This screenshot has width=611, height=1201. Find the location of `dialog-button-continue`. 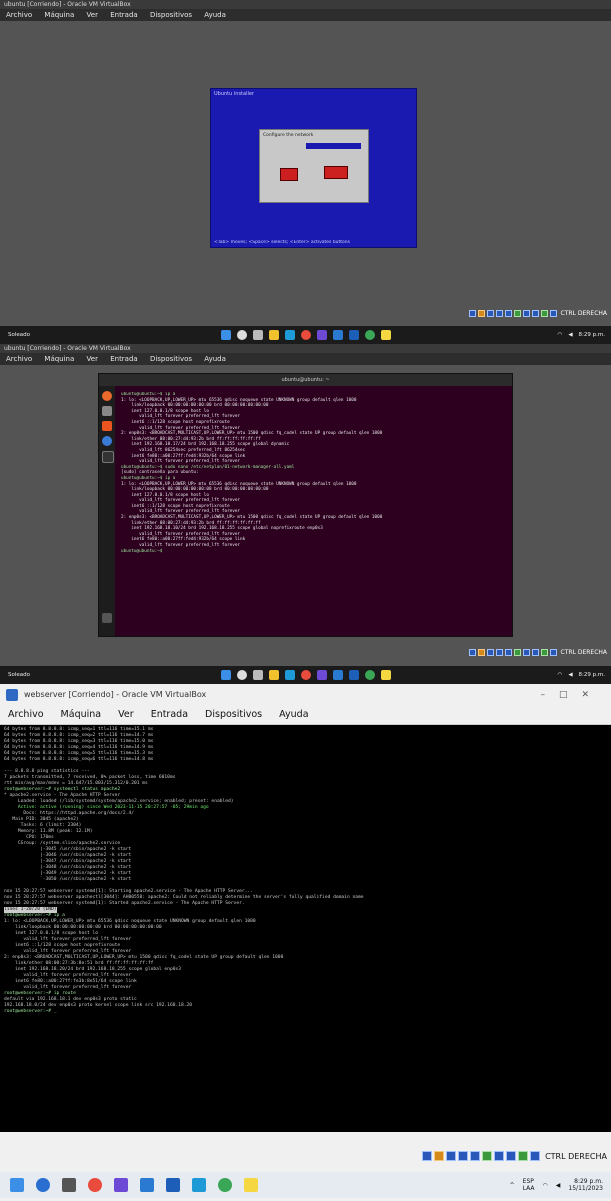

dialog-button-continue is located at coordinates (336, 172).